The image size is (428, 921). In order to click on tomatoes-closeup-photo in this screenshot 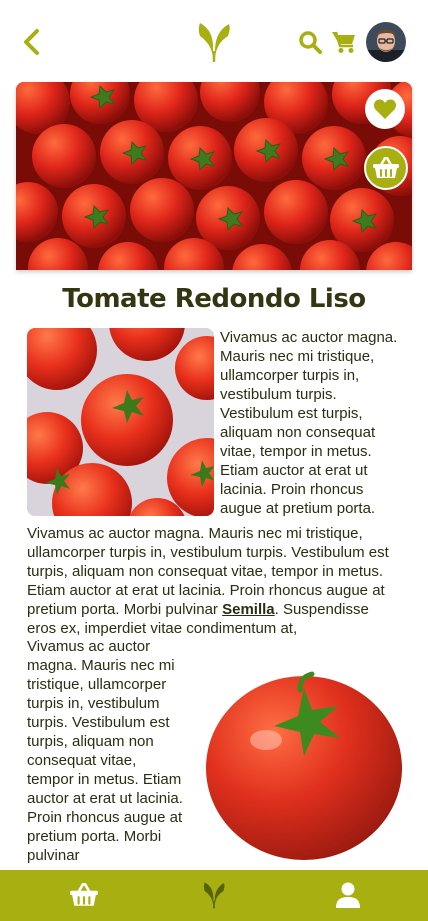, I will do `click(120, 422)`.